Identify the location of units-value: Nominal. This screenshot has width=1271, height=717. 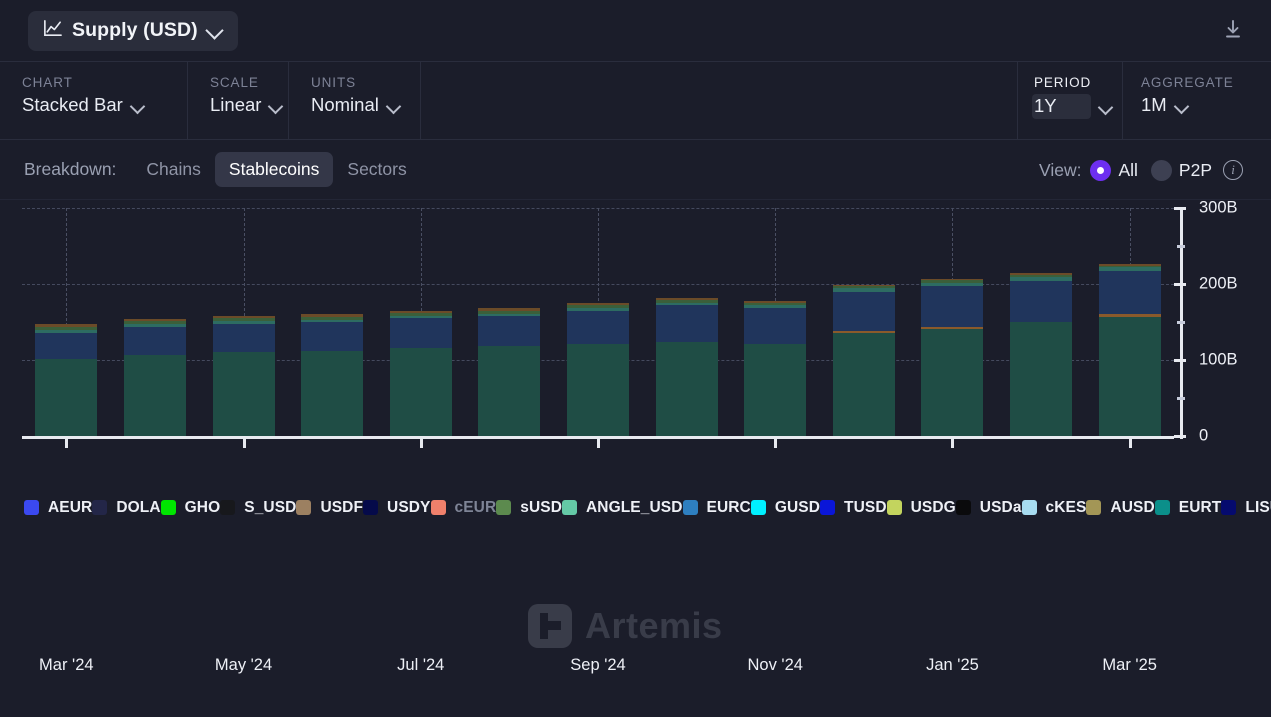
(345, 104).